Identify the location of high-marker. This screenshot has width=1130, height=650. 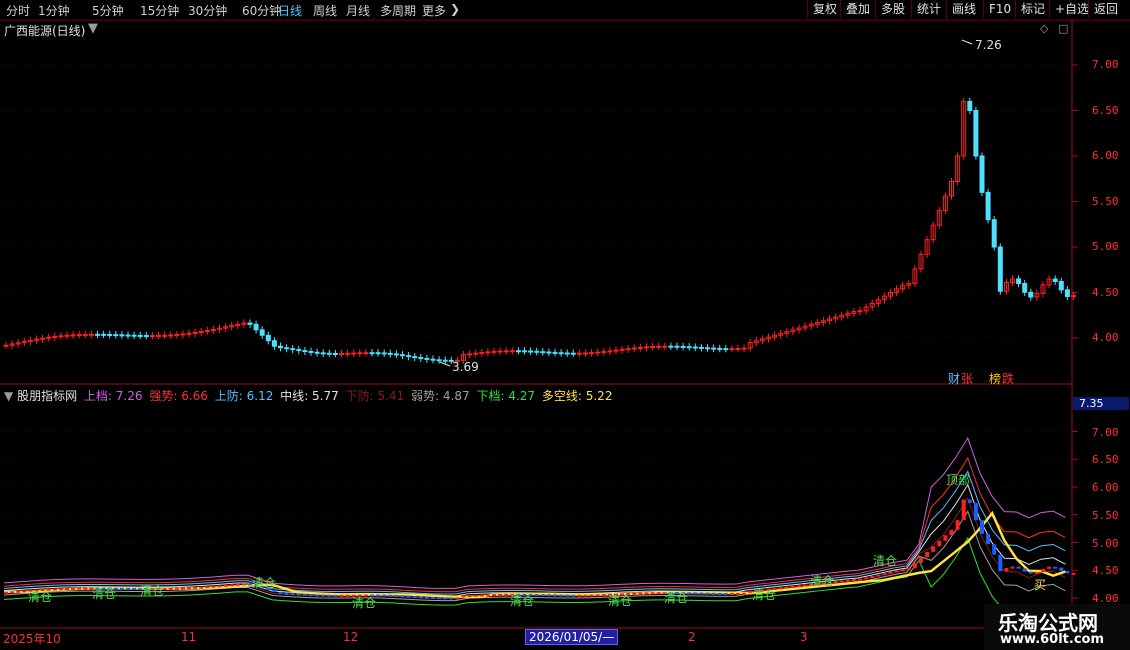
(967, 42).